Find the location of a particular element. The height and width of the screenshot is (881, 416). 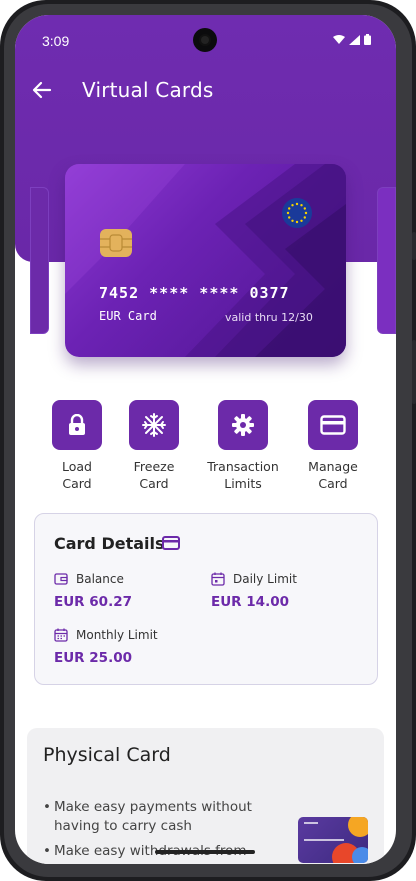

manage-card-label: Manage Card is located at coordinates (333, 475).